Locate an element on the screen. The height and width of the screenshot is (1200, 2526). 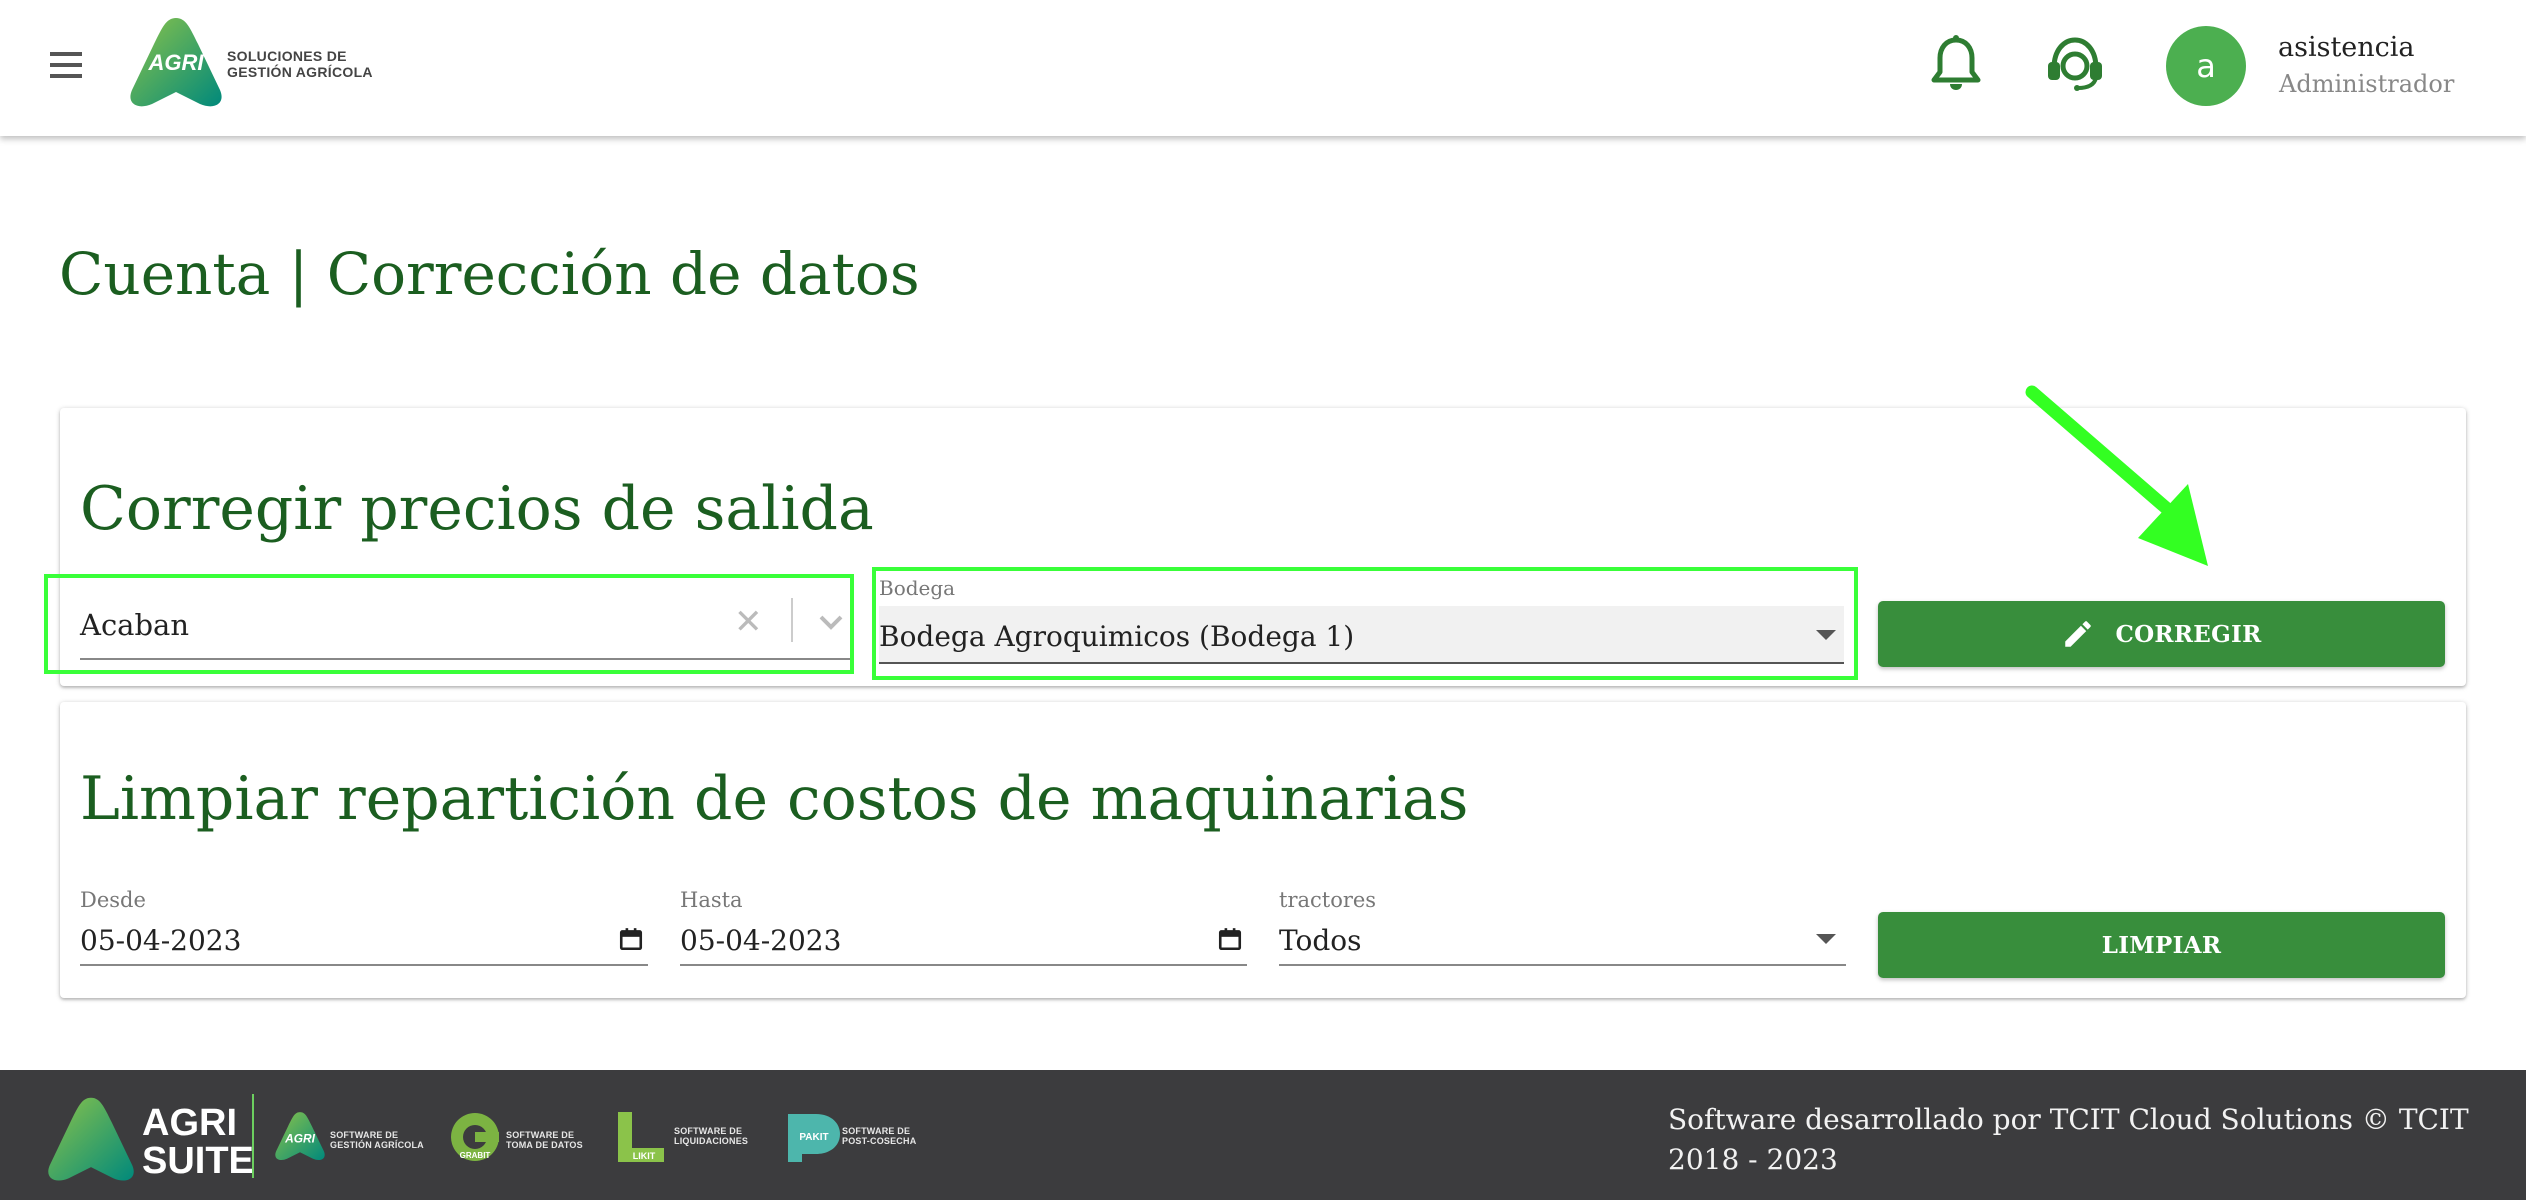
headset-support-icon is located at coordinates (2075, 63).